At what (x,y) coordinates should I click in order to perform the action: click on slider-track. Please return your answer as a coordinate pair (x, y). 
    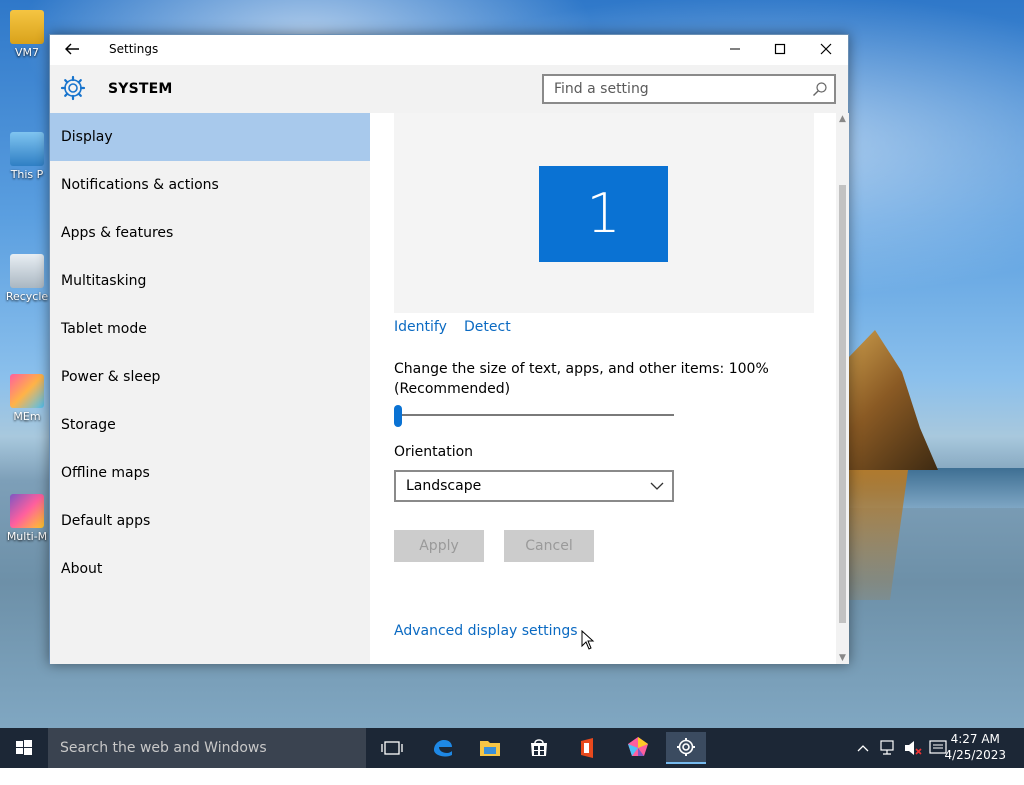
    Looking at the image, I should click on (535, 415).